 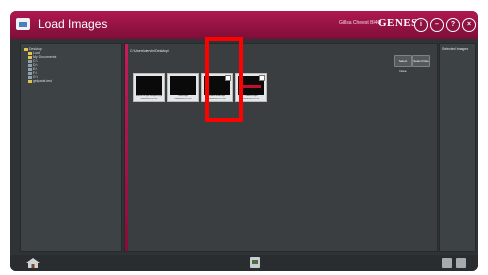 I want to click on accept-images-button, so click(x=461, y=263).